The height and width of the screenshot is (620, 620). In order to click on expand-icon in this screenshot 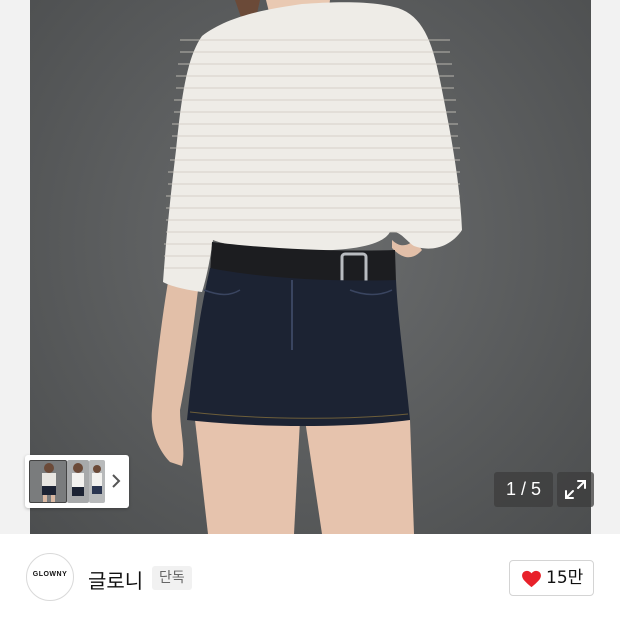, I will do `click(575, 489)`.